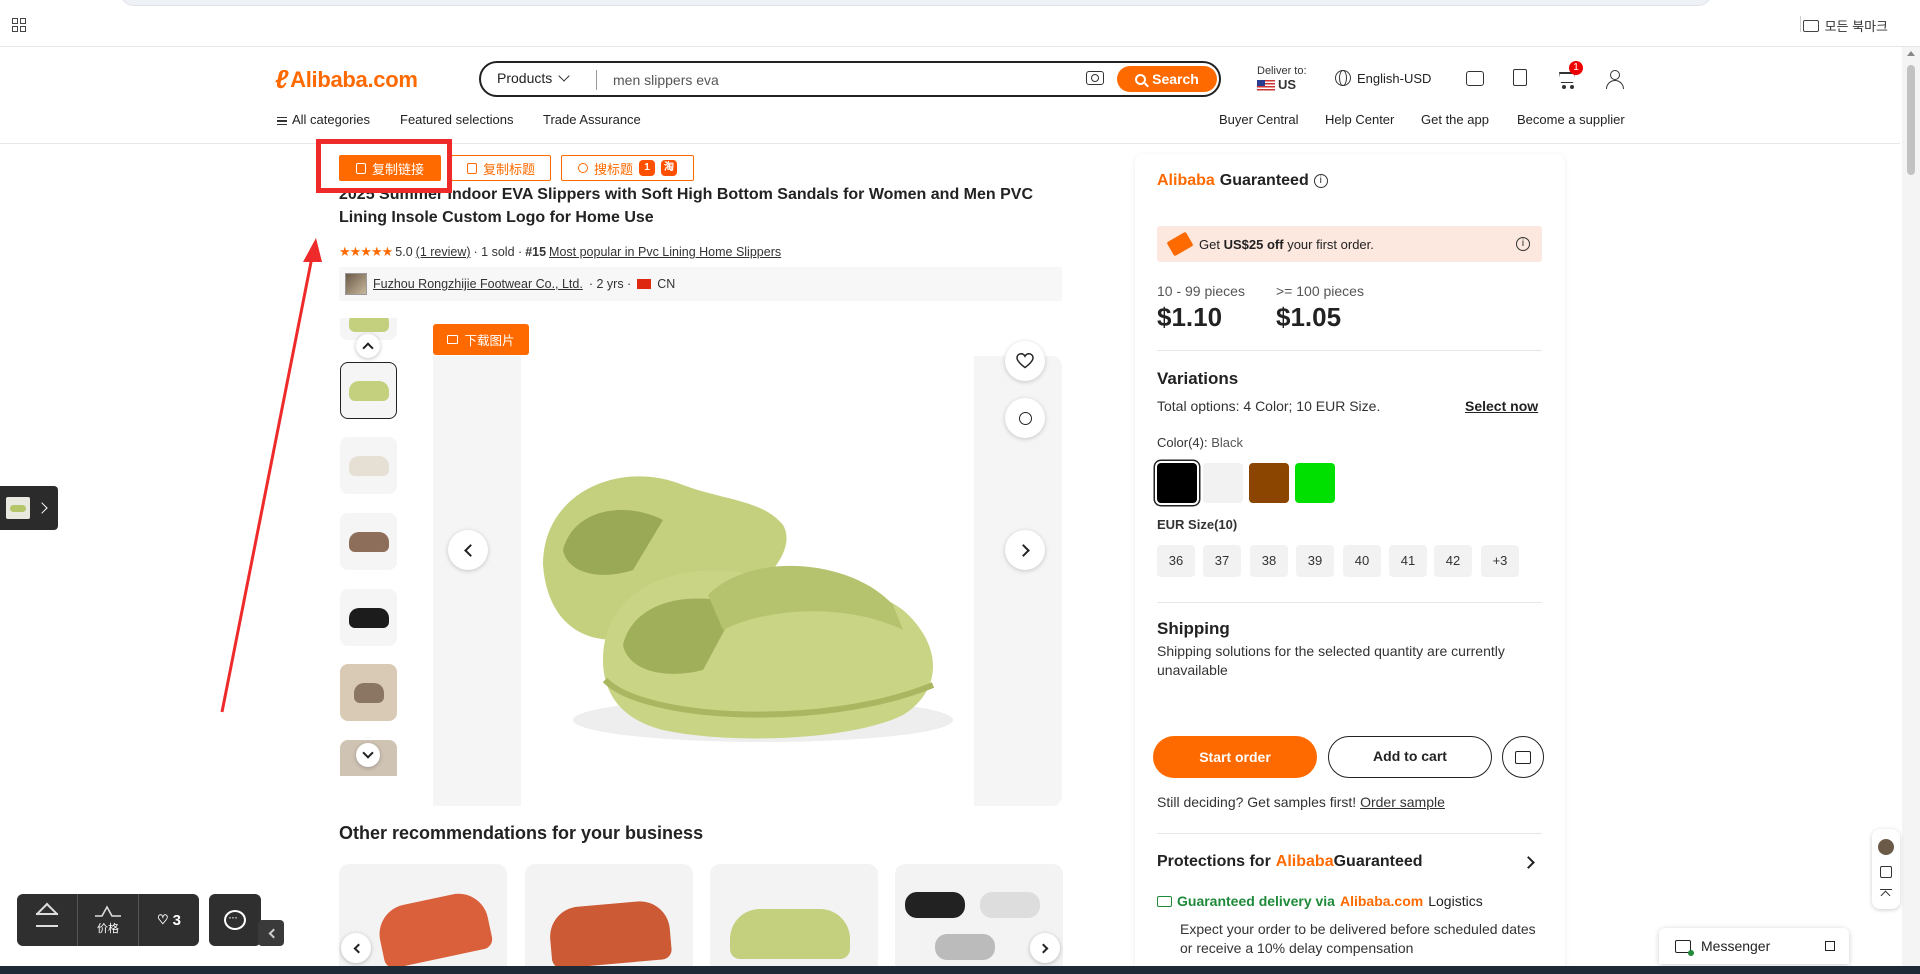  Describe the element at coordinates (1500, 561) in the screenshot. I see `more-sizes-chip: +3` at that location.